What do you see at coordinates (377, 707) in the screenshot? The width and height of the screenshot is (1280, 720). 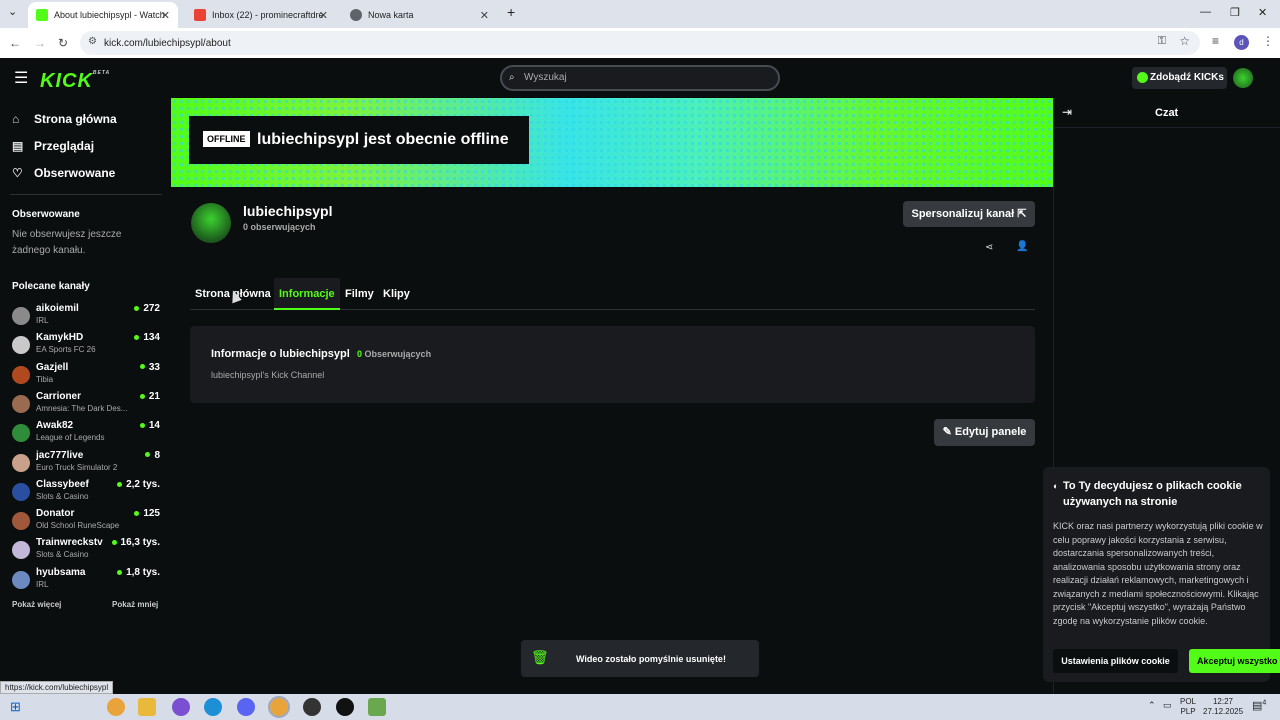 I see `minecraft-icon` at bounding box center [377, 707].